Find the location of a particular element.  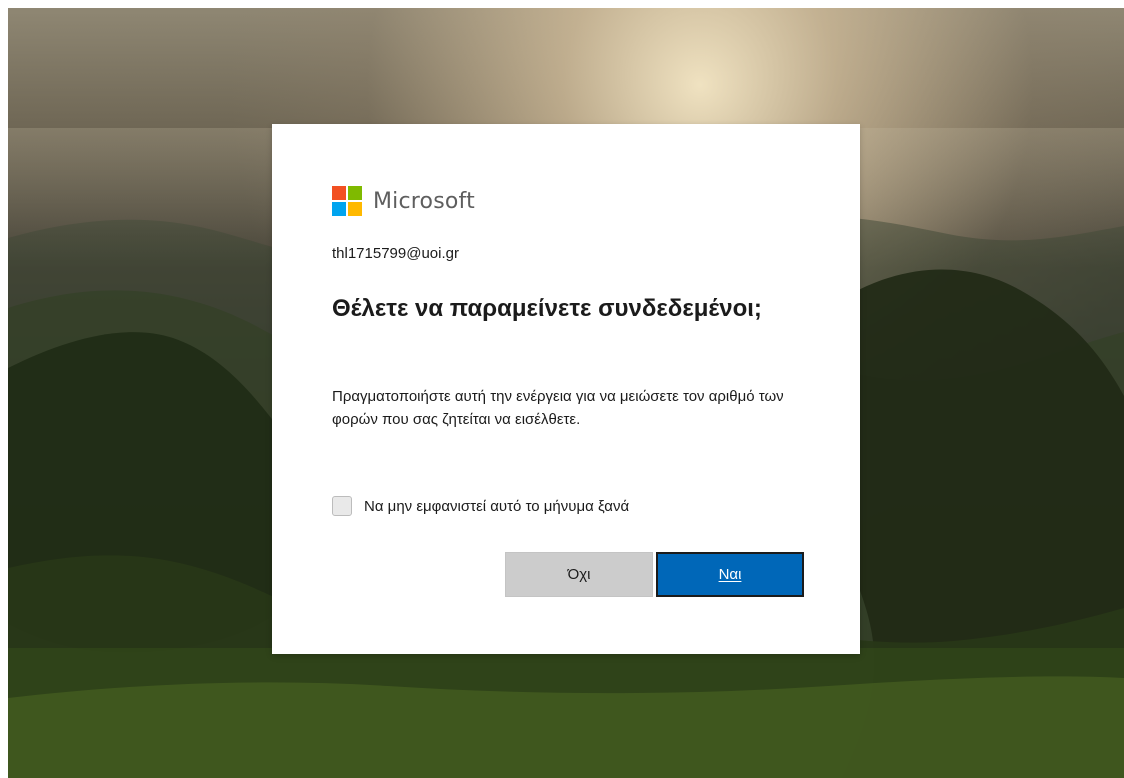

brand-name: Microsoft is located at coordinates (424, 201).